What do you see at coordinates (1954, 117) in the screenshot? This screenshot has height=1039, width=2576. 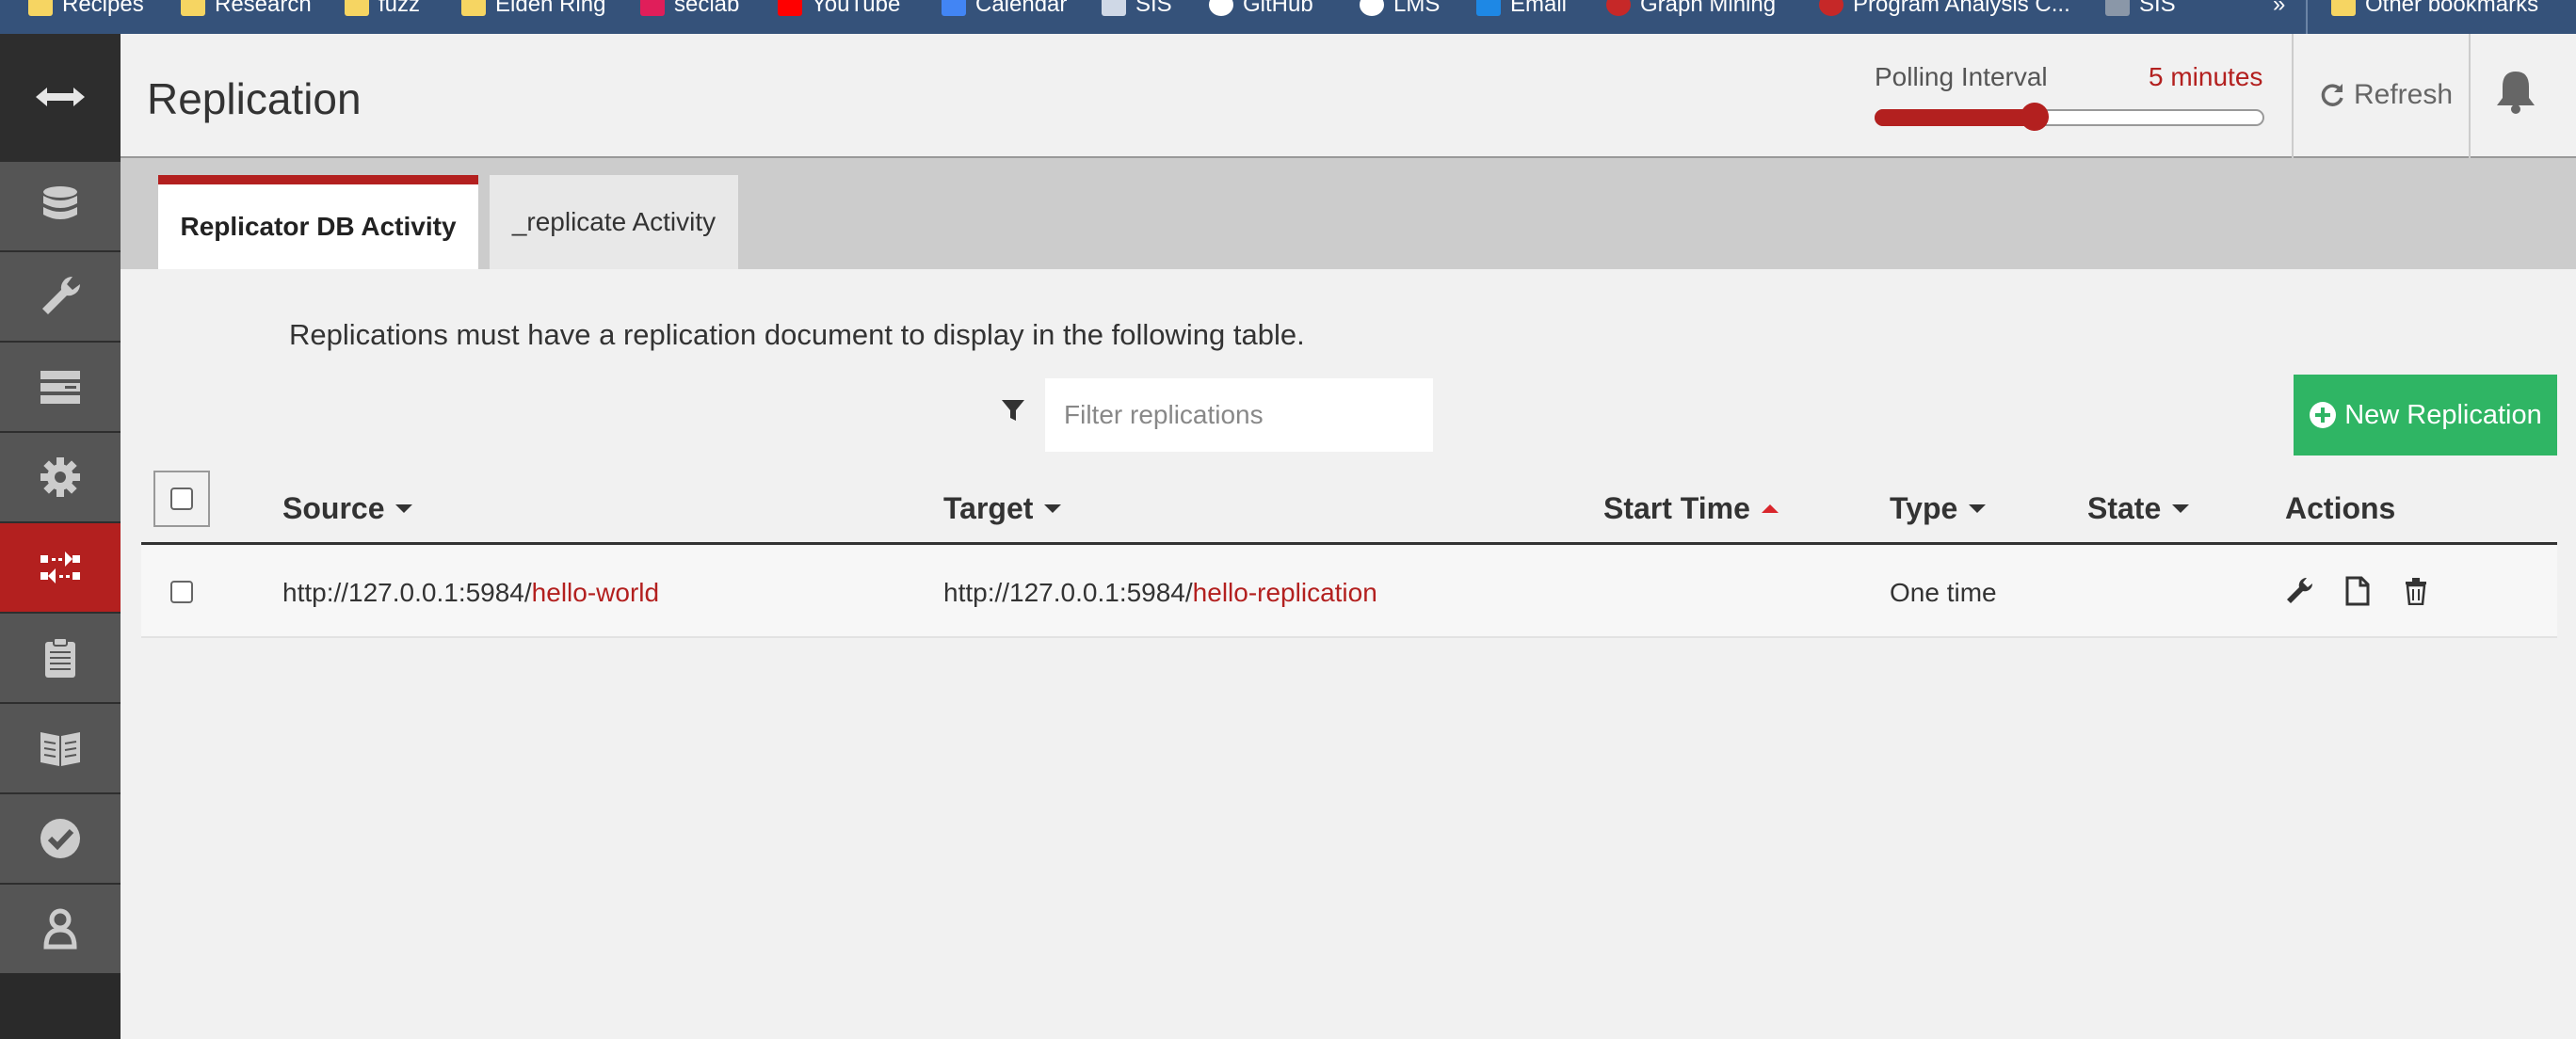 I see `slider-fill` at bounding box center [1954, 117].